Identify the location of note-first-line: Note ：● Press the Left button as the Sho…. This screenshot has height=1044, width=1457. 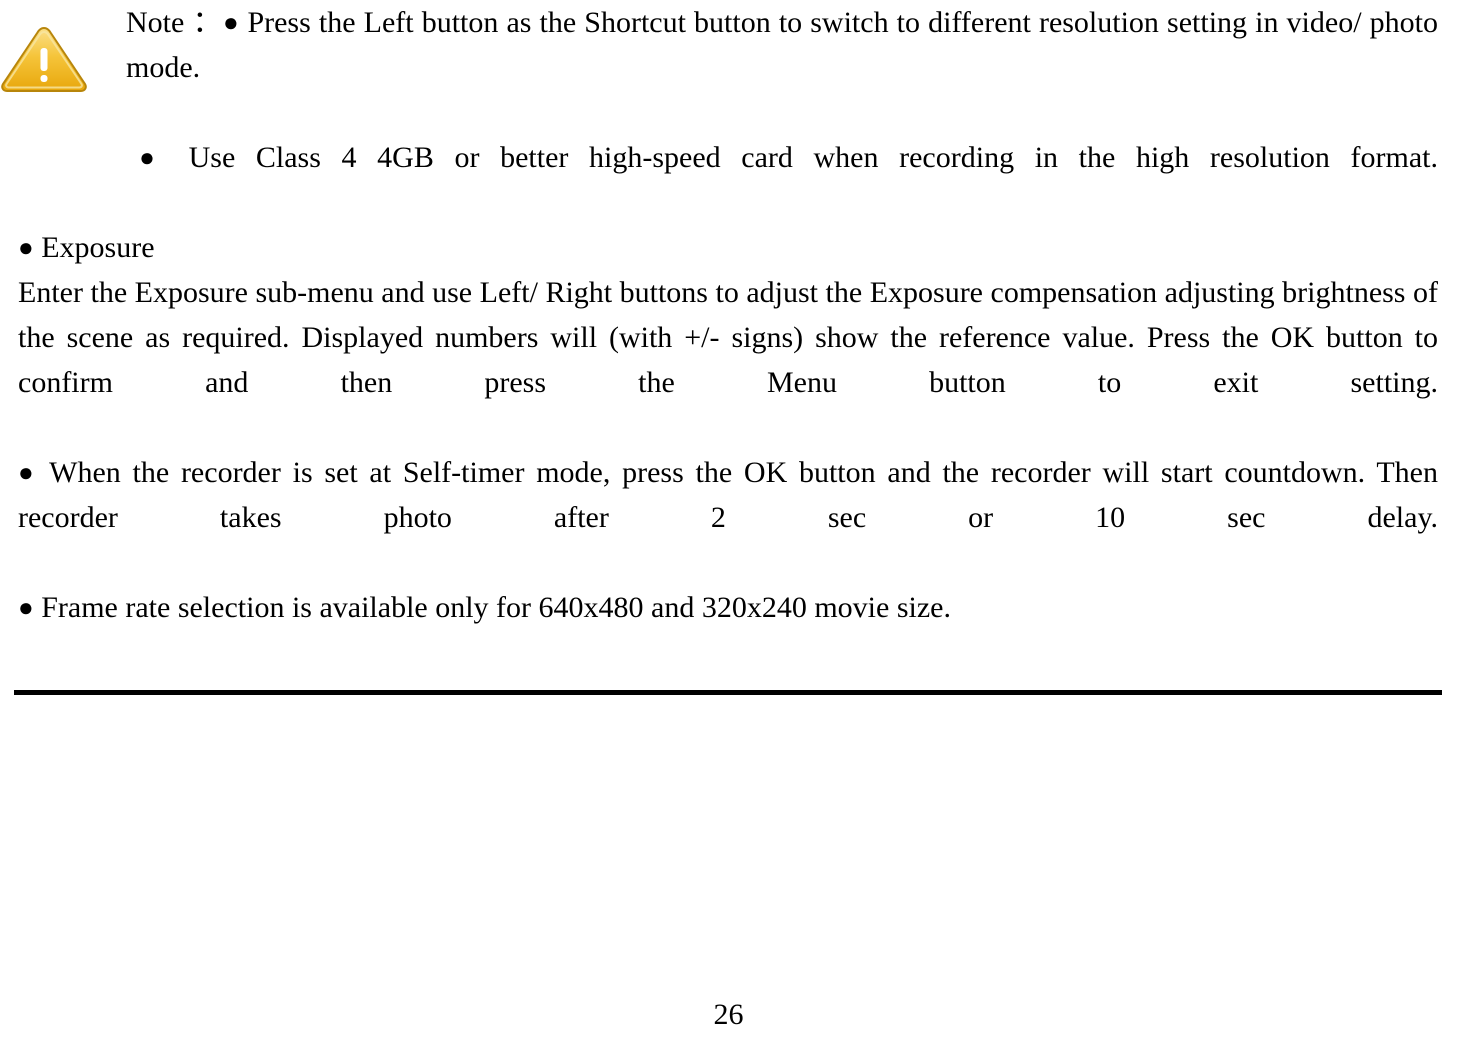
(782, 67).